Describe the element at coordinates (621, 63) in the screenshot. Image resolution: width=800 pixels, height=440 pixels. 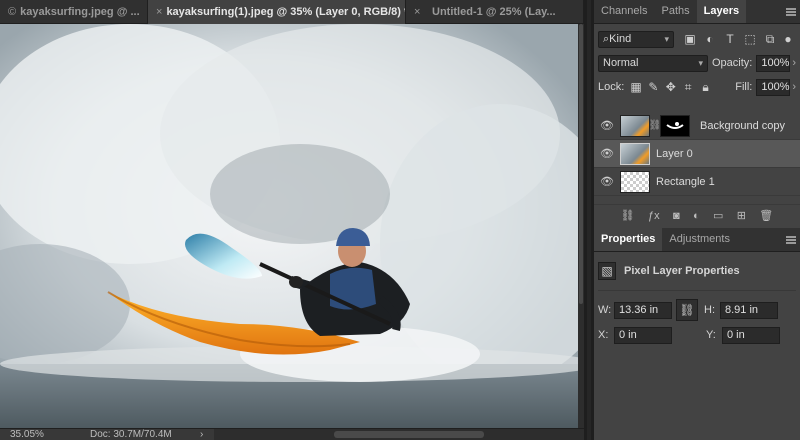
I see `blend-mode-value: Normal` at that location.